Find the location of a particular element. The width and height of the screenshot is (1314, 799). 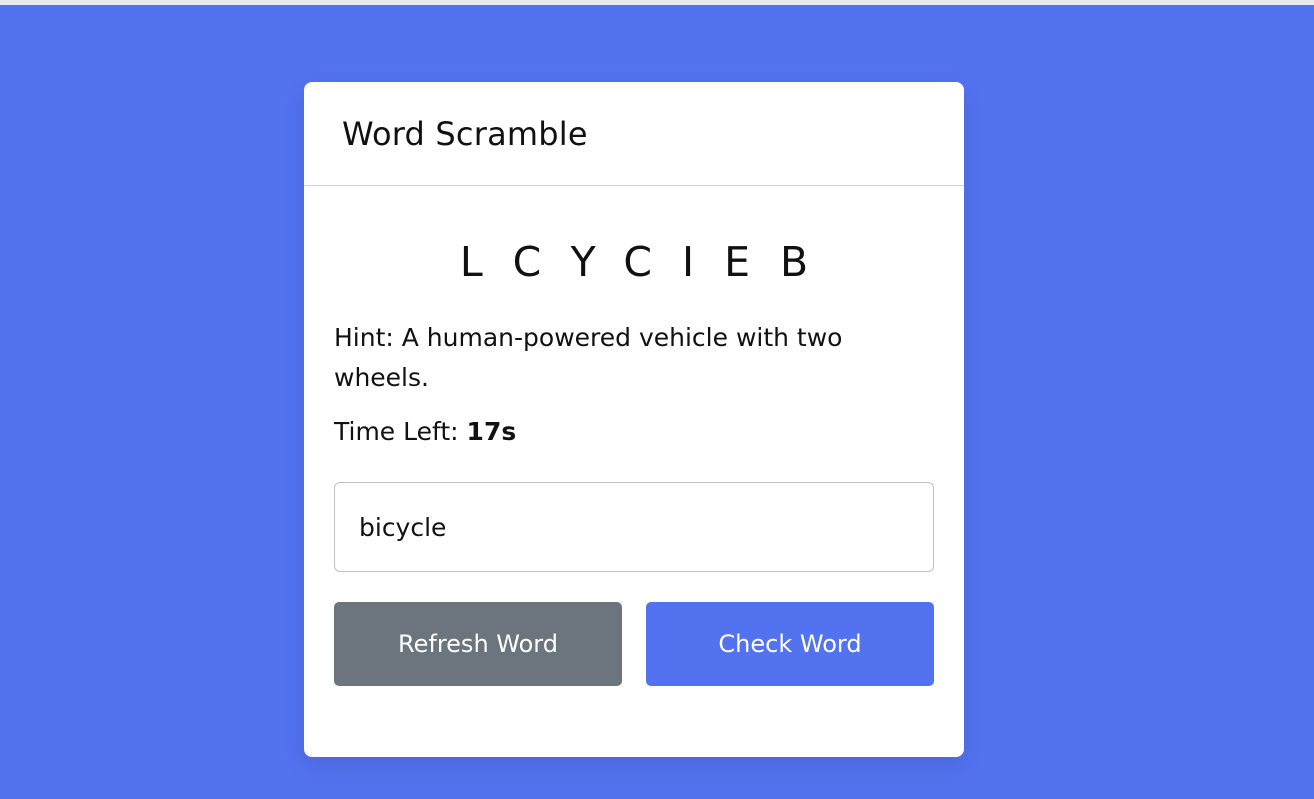

page-title: Word Scramble is located at coordinates (465, 133).